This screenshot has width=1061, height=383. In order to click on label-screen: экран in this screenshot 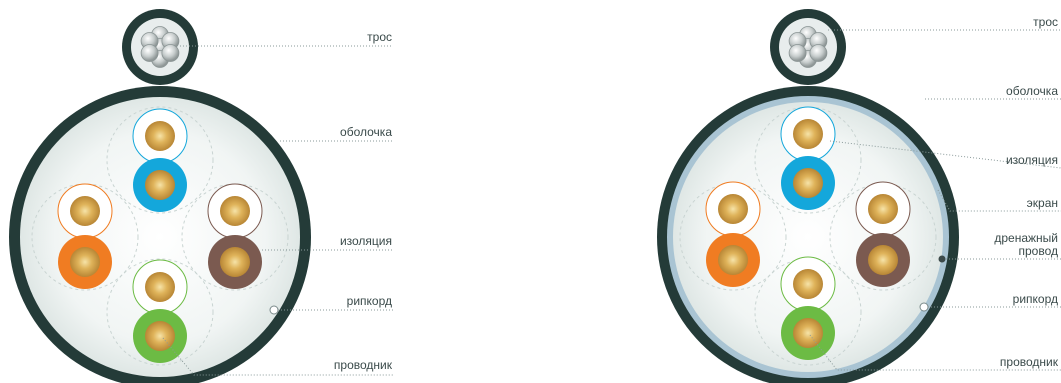, I will do `click(1042, 203)`.